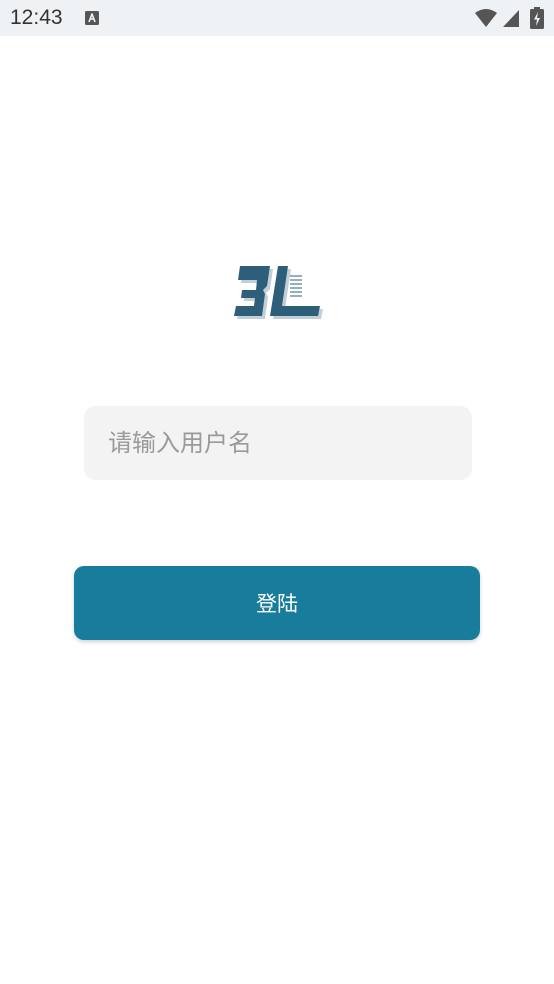 Image resolution: width=554 pixels, height=984 pixels. I want to click on login-button: 登陆, so click(277, 603).